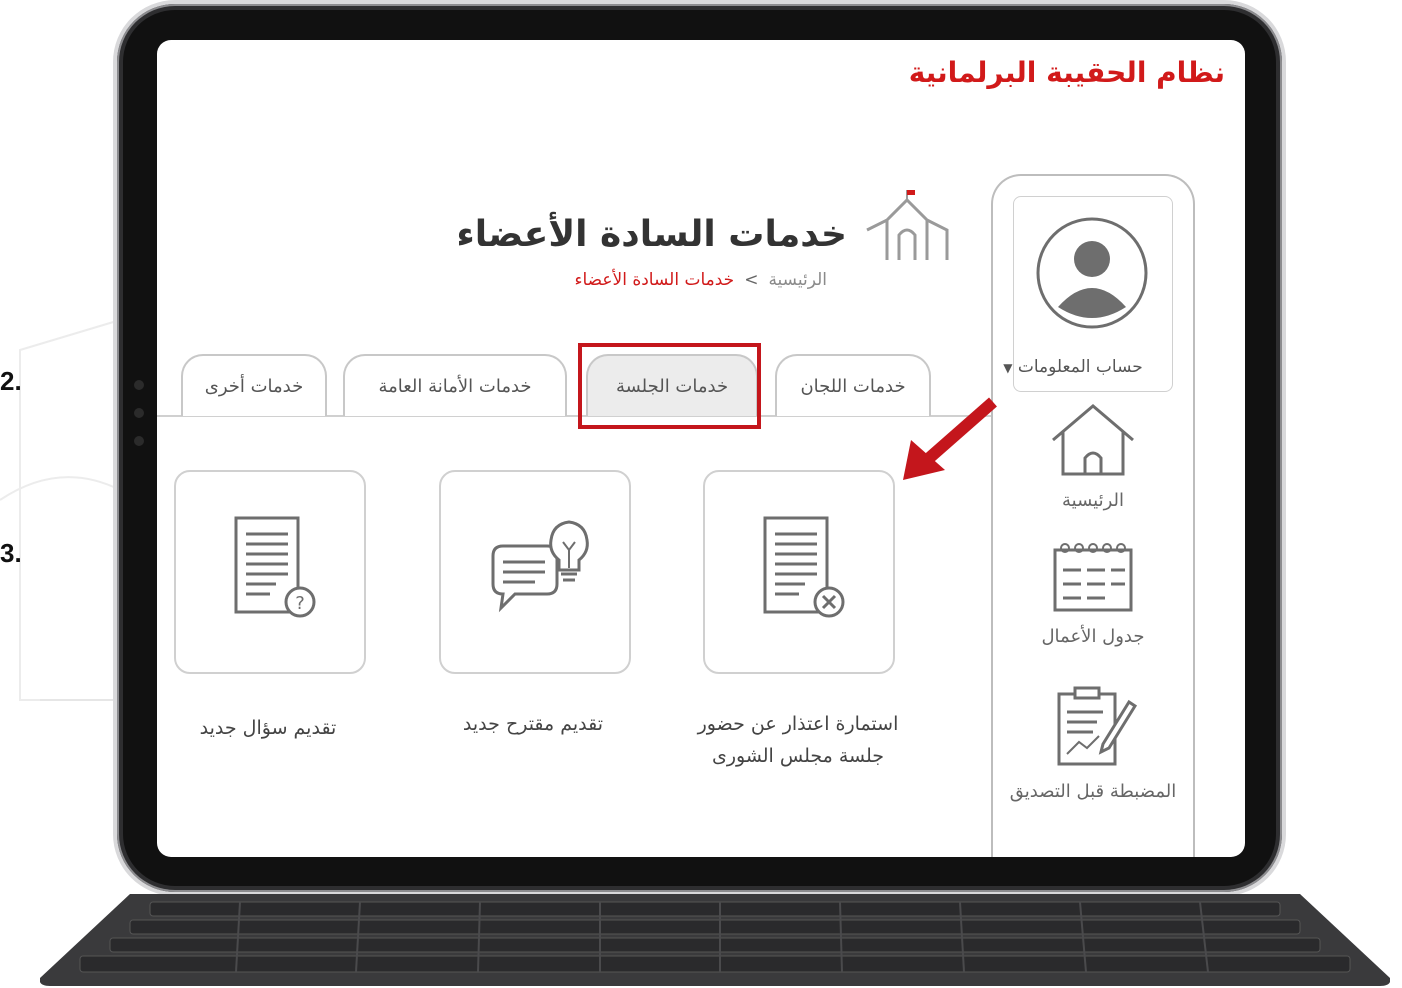 Image resolution: width=1402 pixels, height=988 pixels. I want to click on sidebar-item-agenda: جدول الأعمال, so click(1093, 592).